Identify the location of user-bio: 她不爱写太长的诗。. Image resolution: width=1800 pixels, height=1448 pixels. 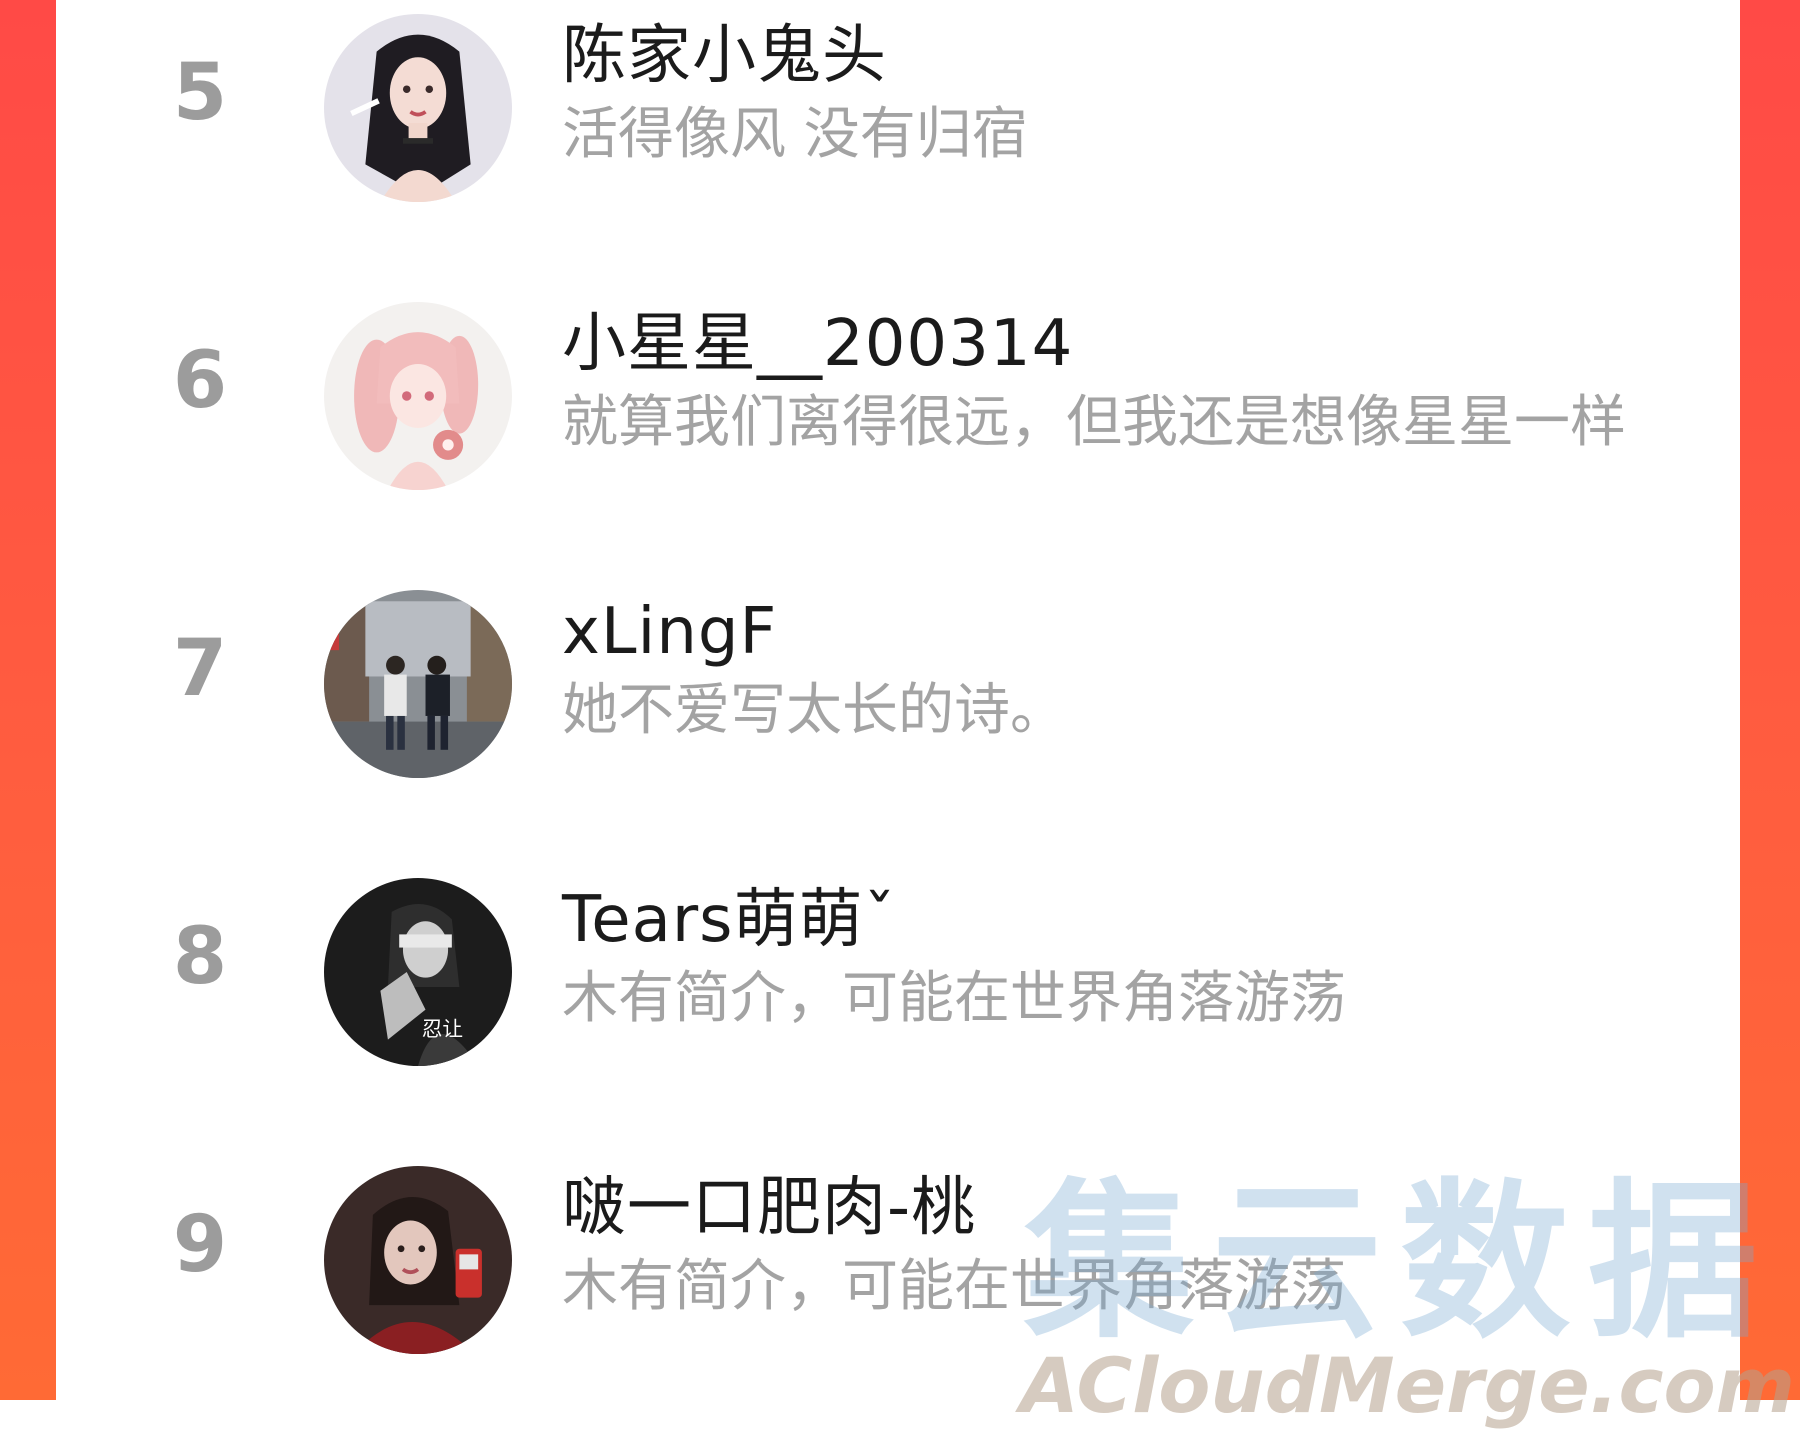
(814, 710).